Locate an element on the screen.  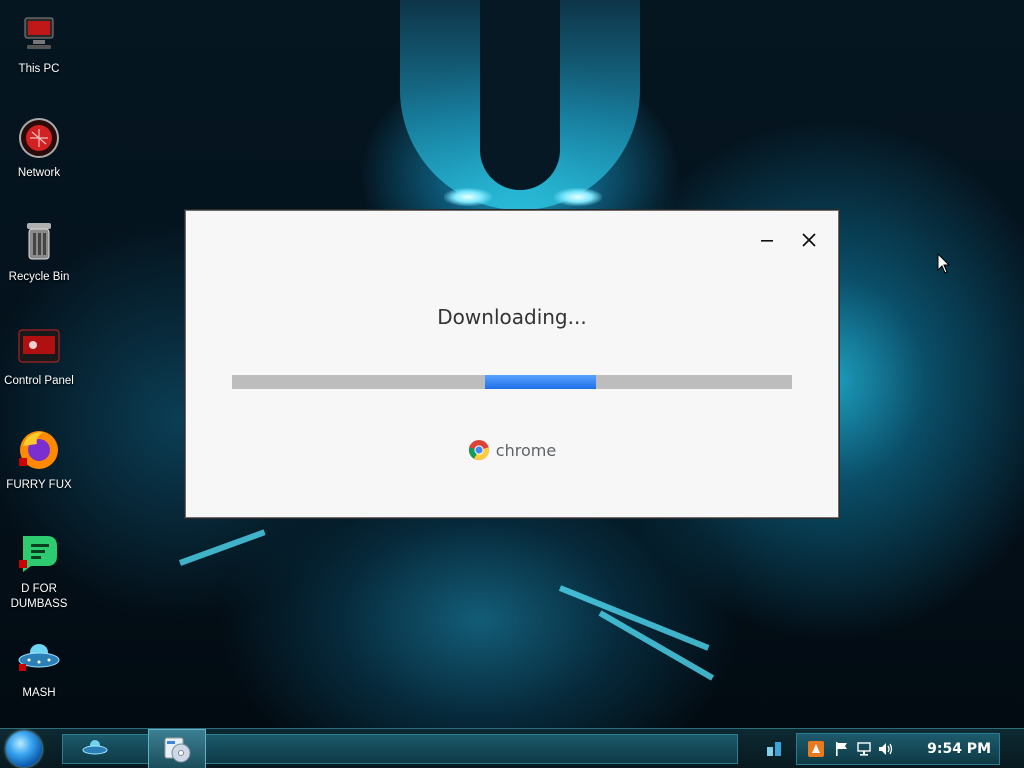
taskbar-pinned-media-player is located at coordinates (177, 748).